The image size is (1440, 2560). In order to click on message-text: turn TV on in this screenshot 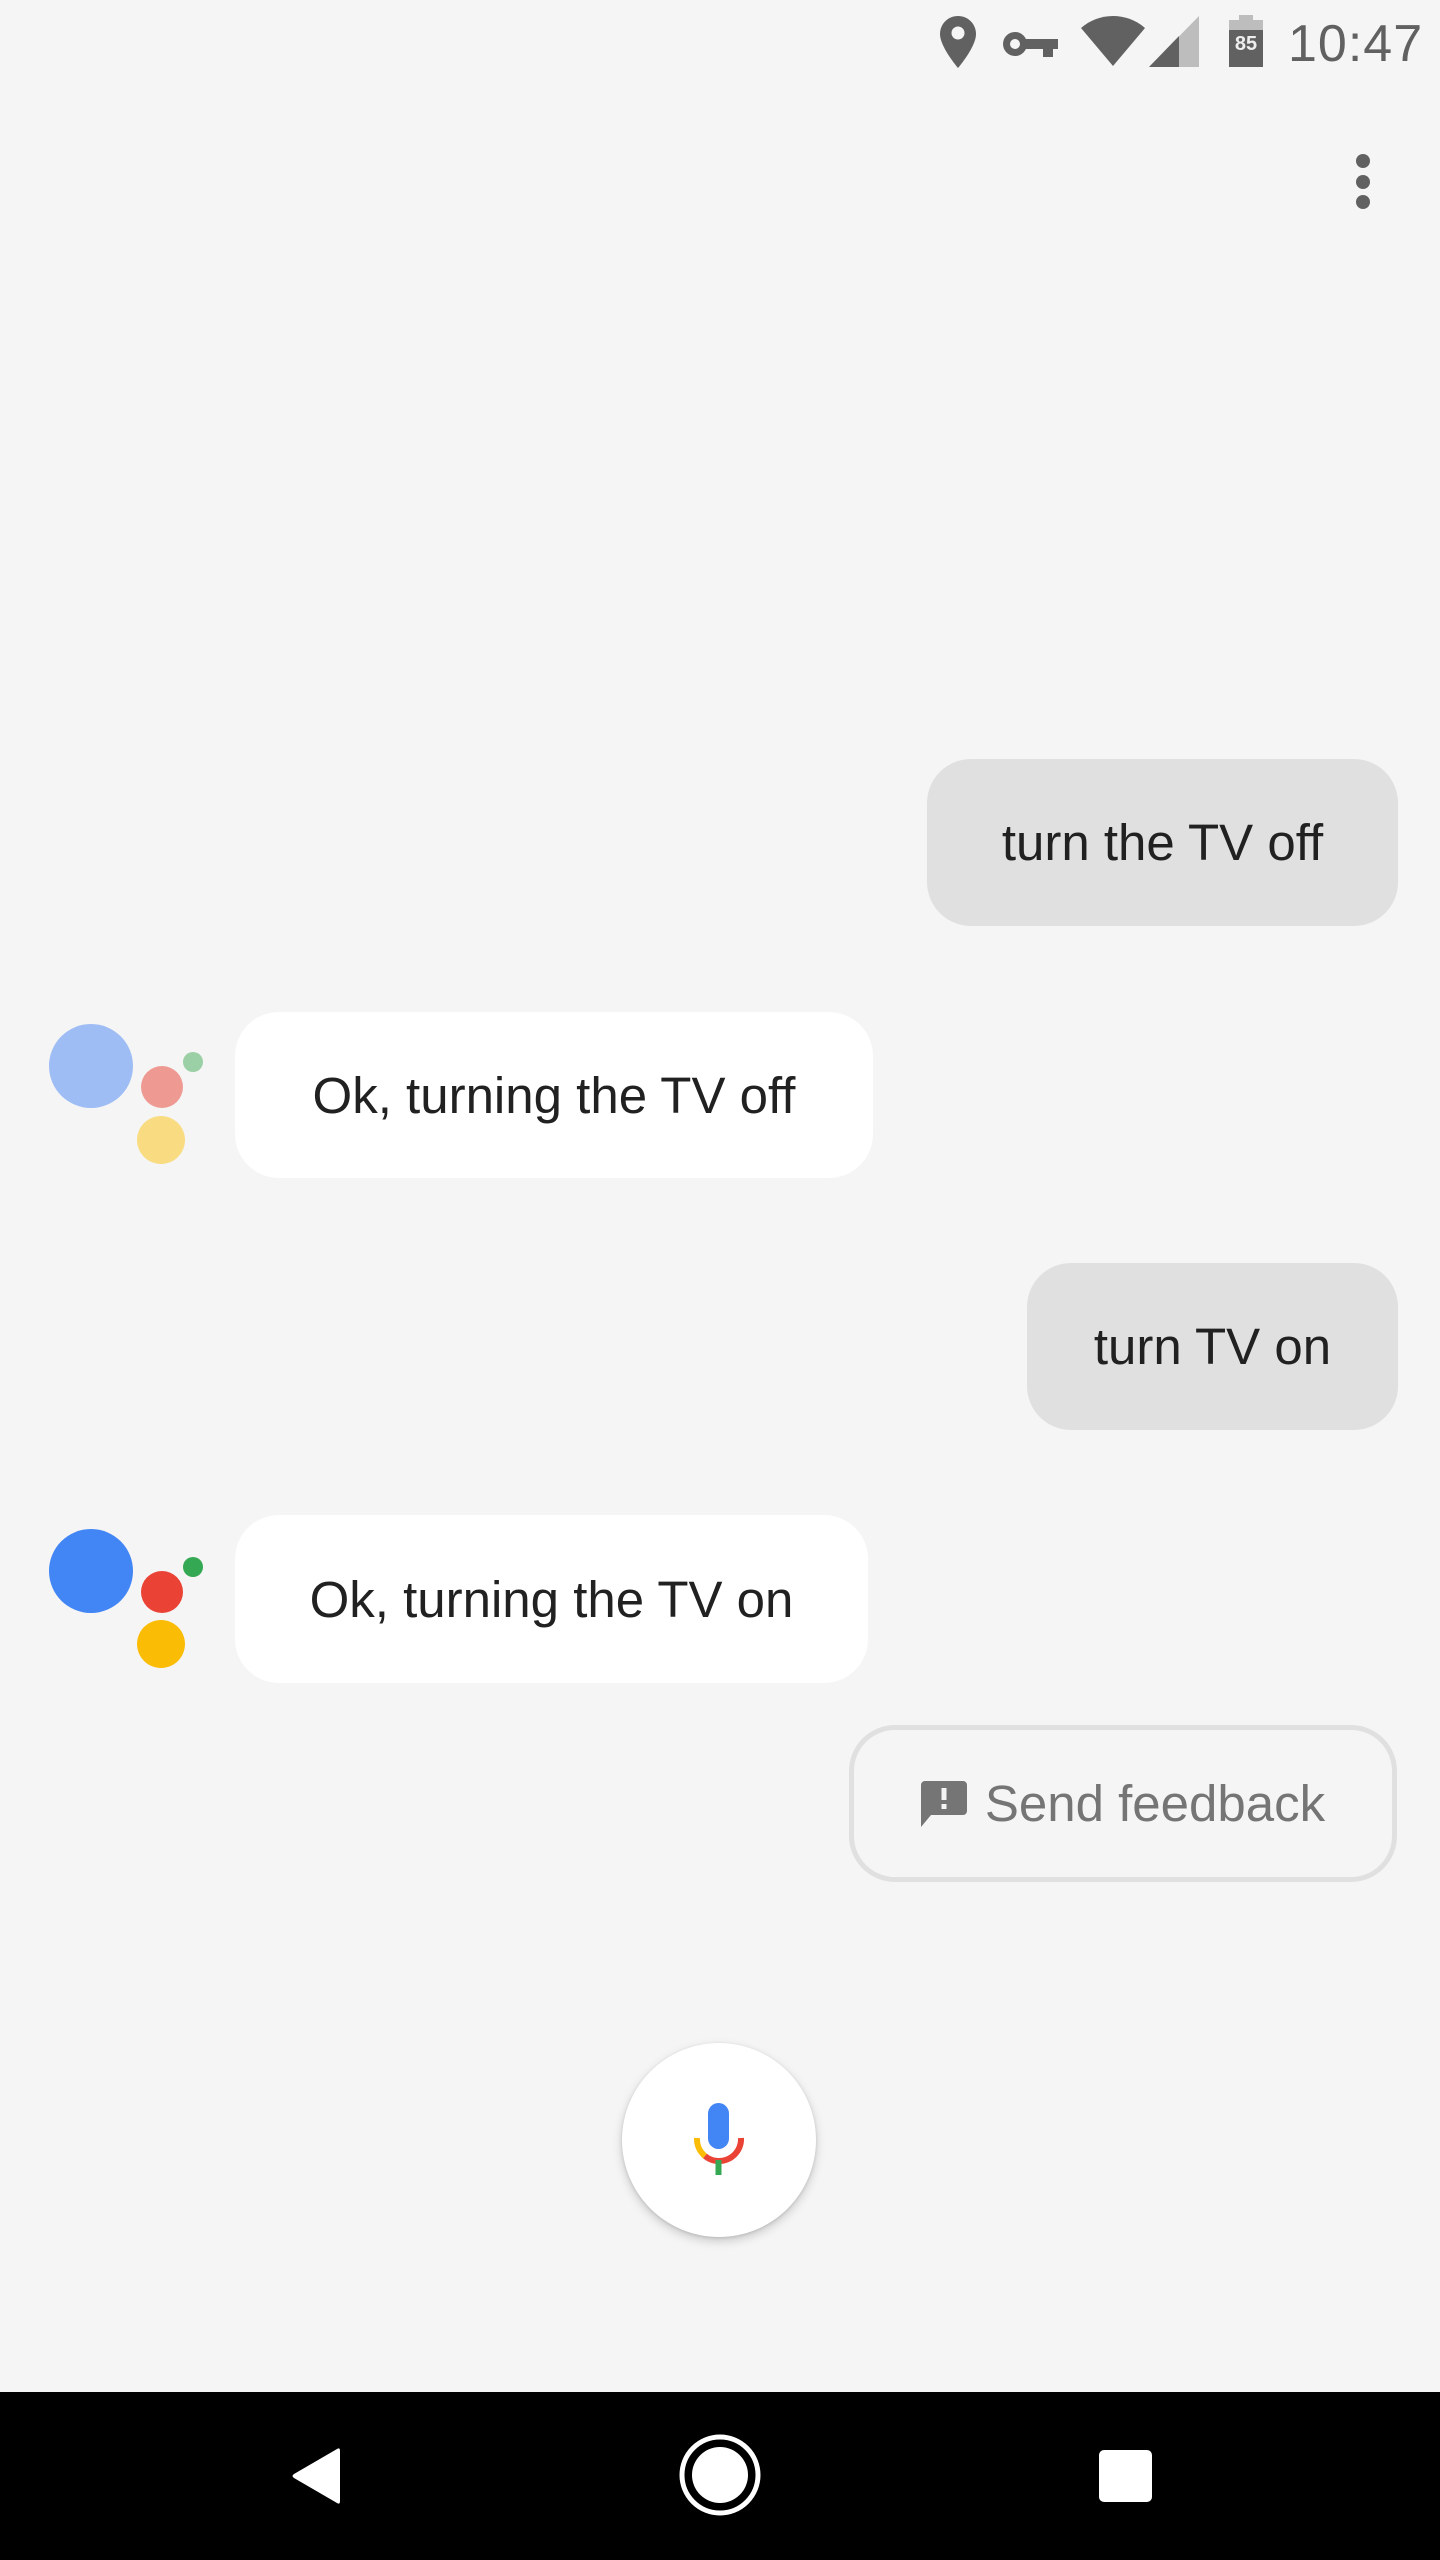, I will do `click(1212, 1346)`.